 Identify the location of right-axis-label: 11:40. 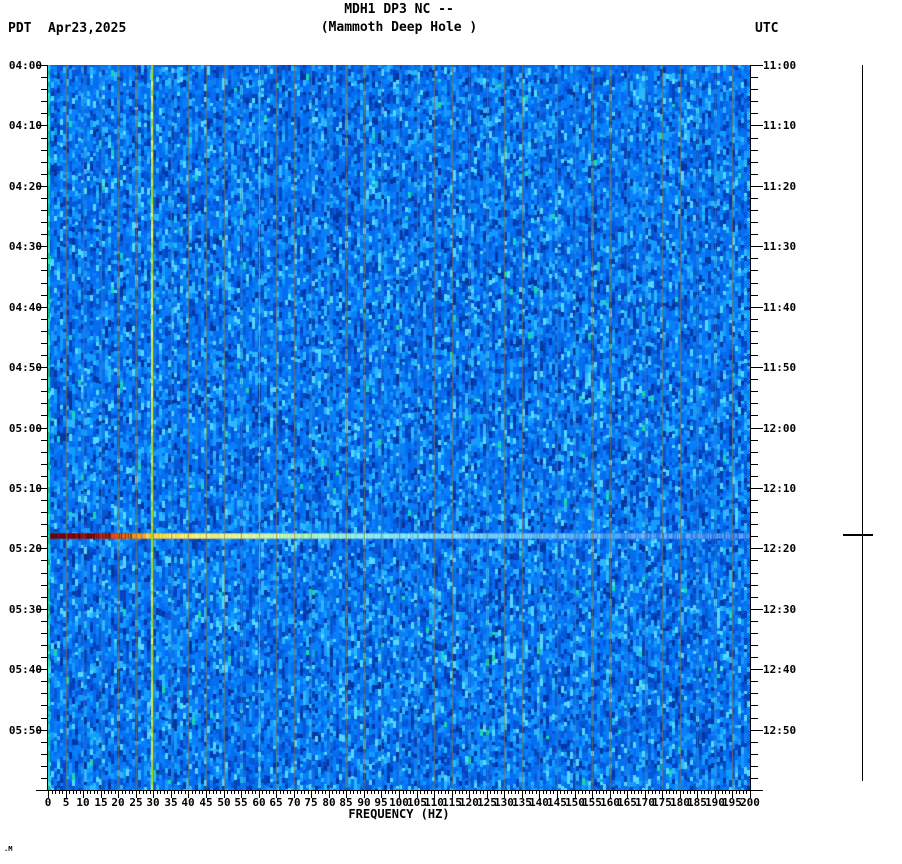
(780, 307).